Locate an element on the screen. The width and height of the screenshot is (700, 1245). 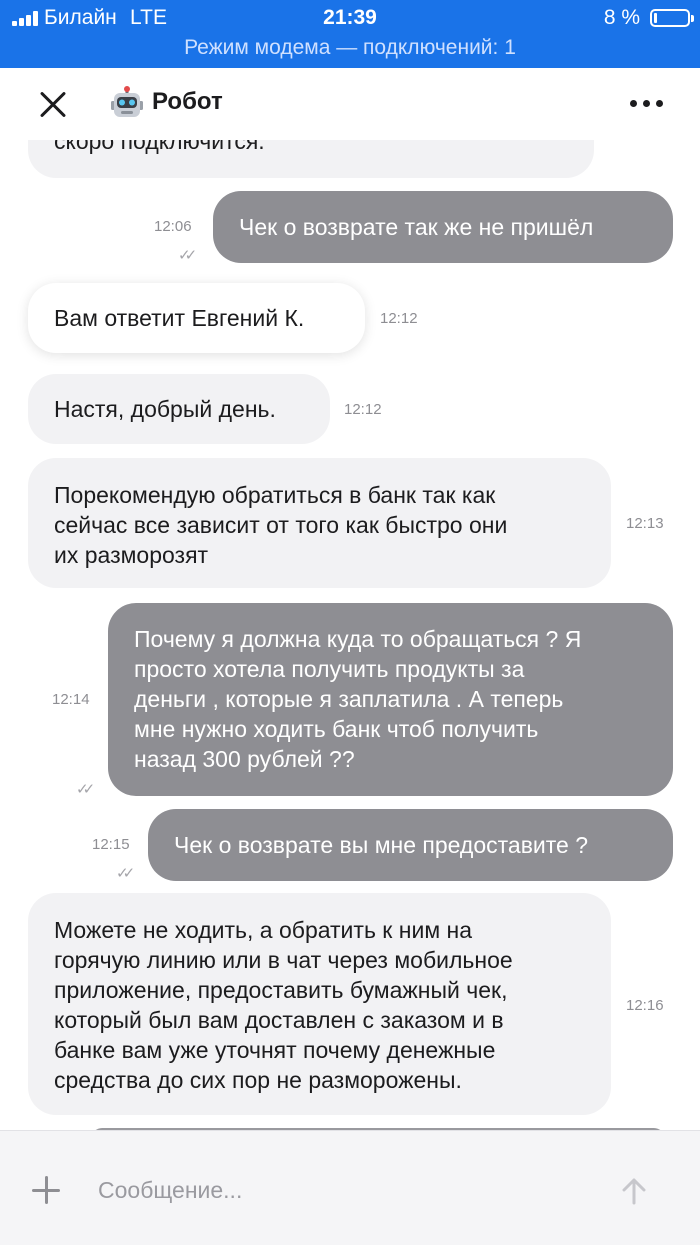
message-time: 12:13 is located at coordinates (645, 523).